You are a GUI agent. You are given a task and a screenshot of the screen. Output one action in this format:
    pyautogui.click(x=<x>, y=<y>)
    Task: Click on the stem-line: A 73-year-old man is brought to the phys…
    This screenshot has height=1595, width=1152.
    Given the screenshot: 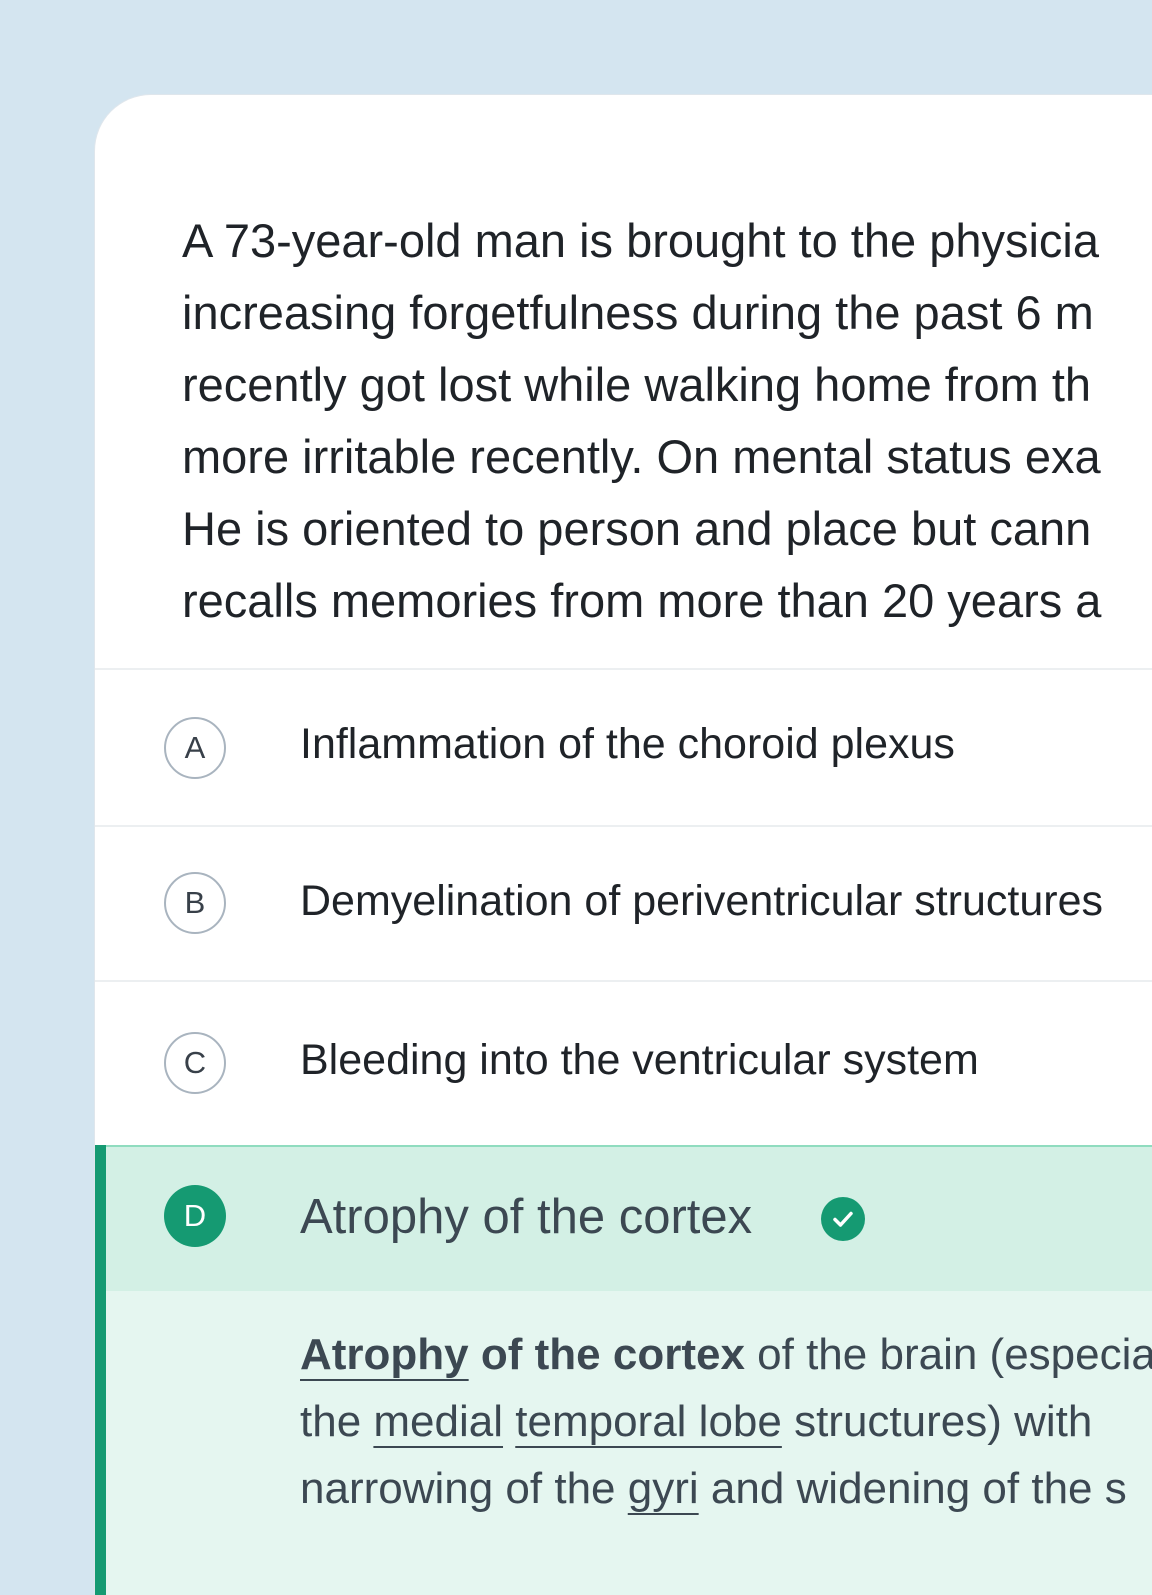 What is the action you would take?
    pyautogui.click(x=641, y=240)
    